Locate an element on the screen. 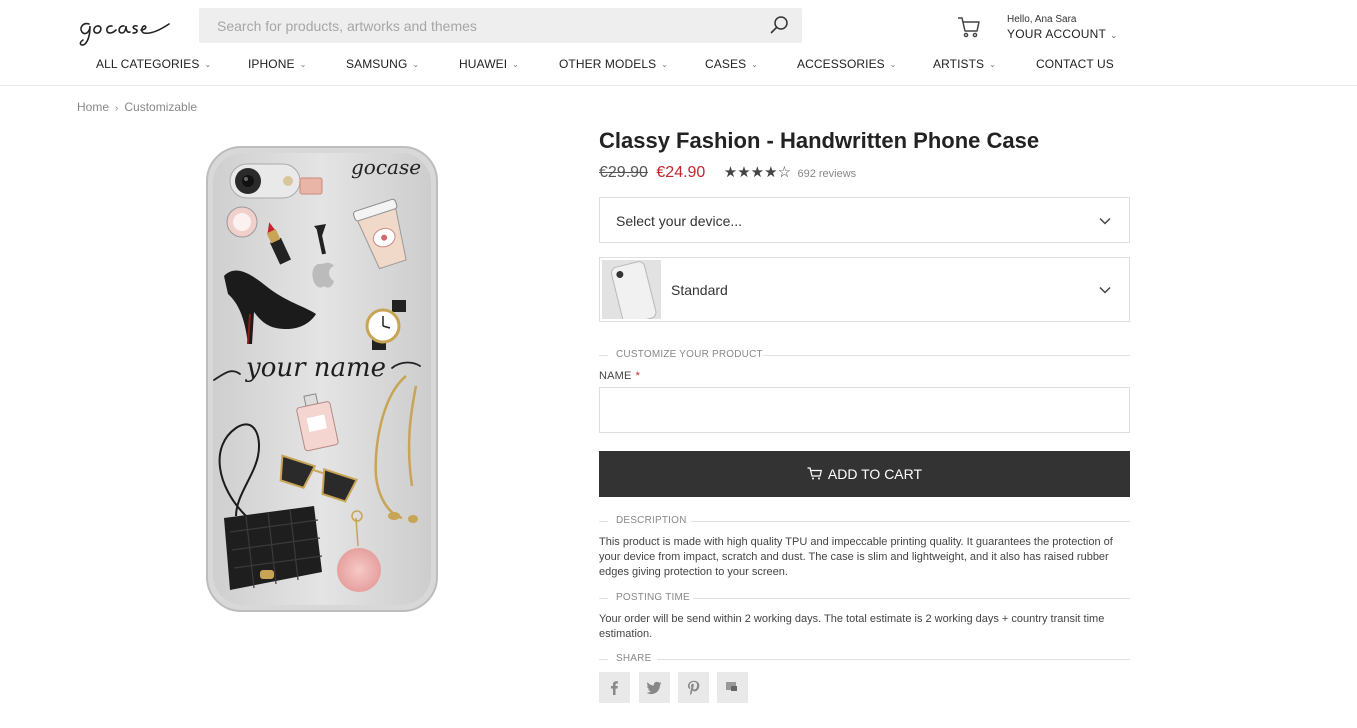 This screenshot has height=728, width=1357. facebook-share-button is located at coordinates (614, 687).